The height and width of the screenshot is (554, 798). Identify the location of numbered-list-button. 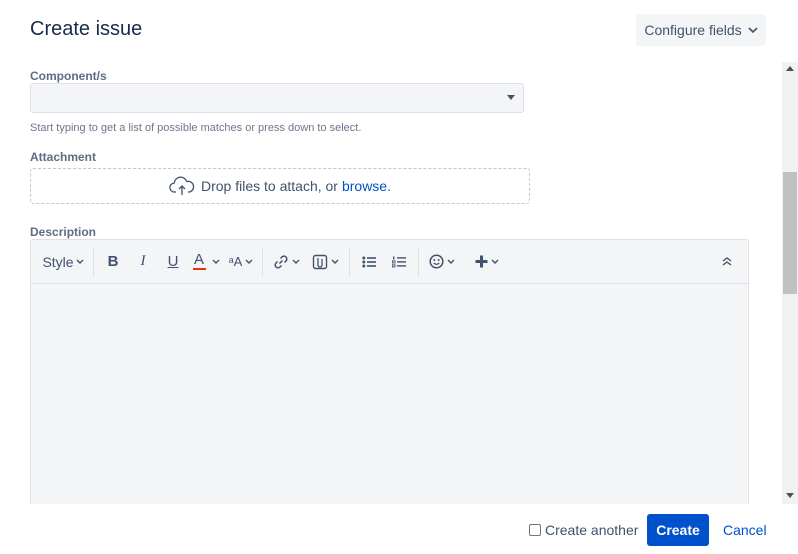
(399, 262).